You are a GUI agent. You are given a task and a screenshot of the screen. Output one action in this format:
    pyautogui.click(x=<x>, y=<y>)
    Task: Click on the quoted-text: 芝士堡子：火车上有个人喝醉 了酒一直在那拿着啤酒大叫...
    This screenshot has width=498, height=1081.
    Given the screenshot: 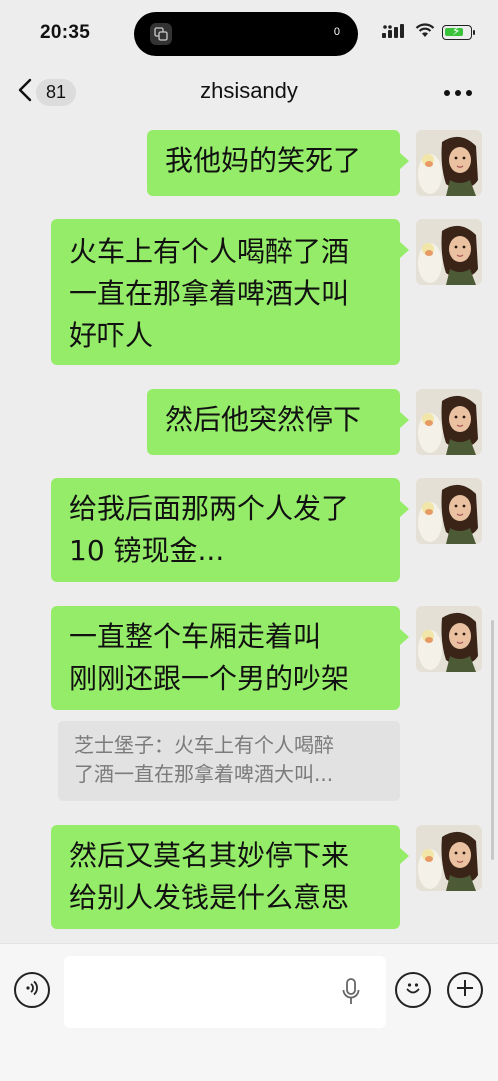 What is the action you would take?
    pyautogui.click(x=204, y=759)
    